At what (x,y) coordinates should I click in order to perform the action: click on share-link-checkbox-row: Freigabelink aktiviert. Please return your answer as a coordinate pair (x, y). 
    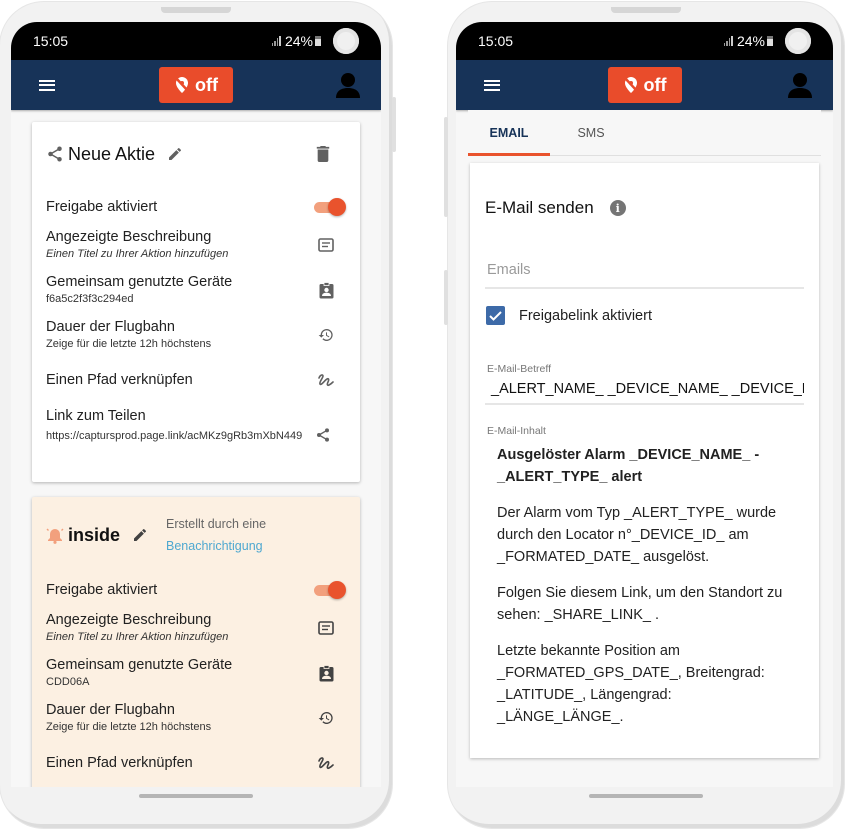
    Looking at the image, I should click on (569, 315).